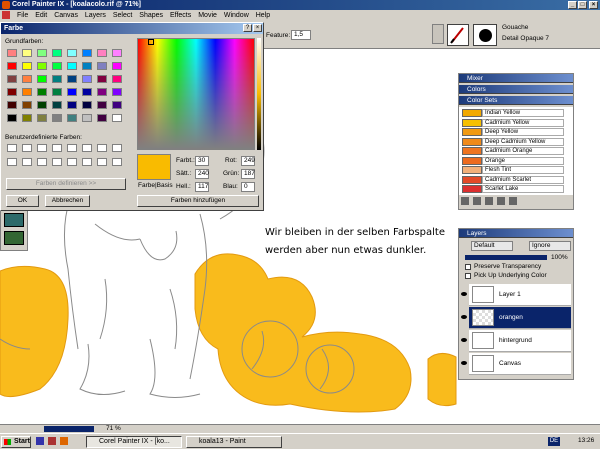 The image size is (600, 449). I want to click on green-input: 187, so click(248, 174).